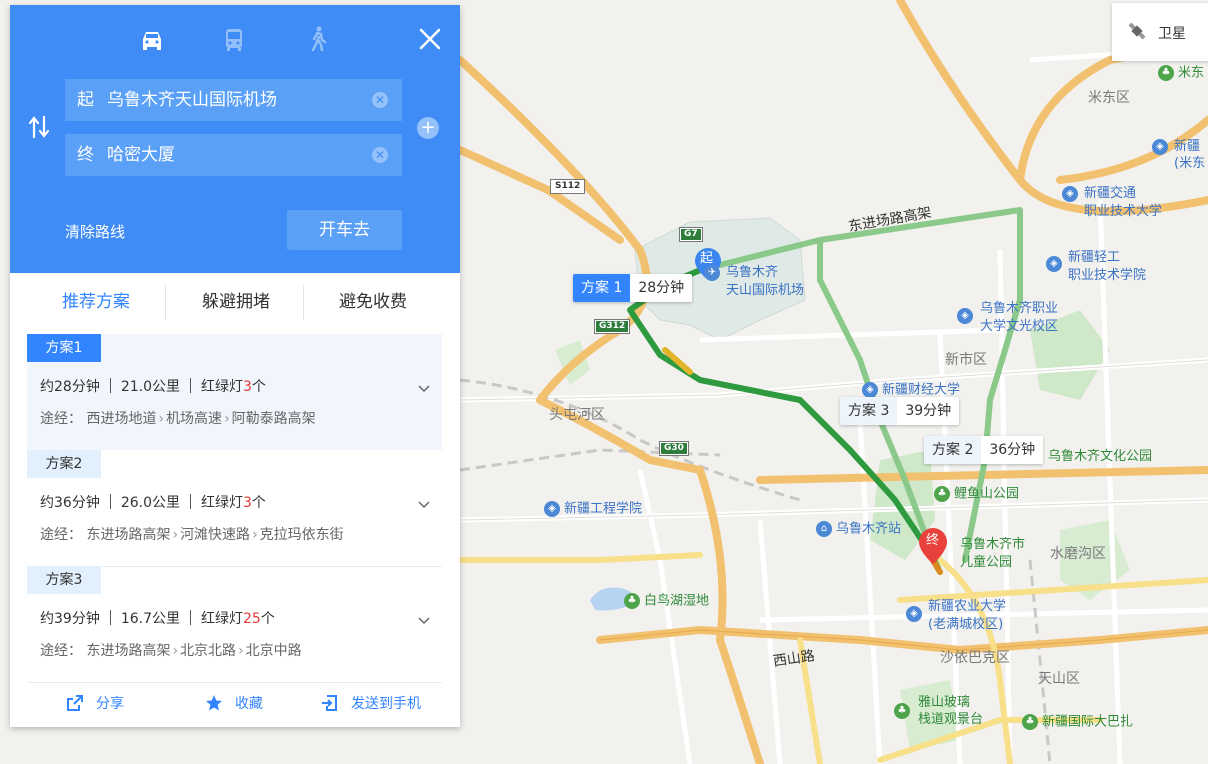 Image resolution: width=1208 pixels, height=764 pixels. I want to click on route-tag-3: 方案 3 39分钟, so click(900, 411).